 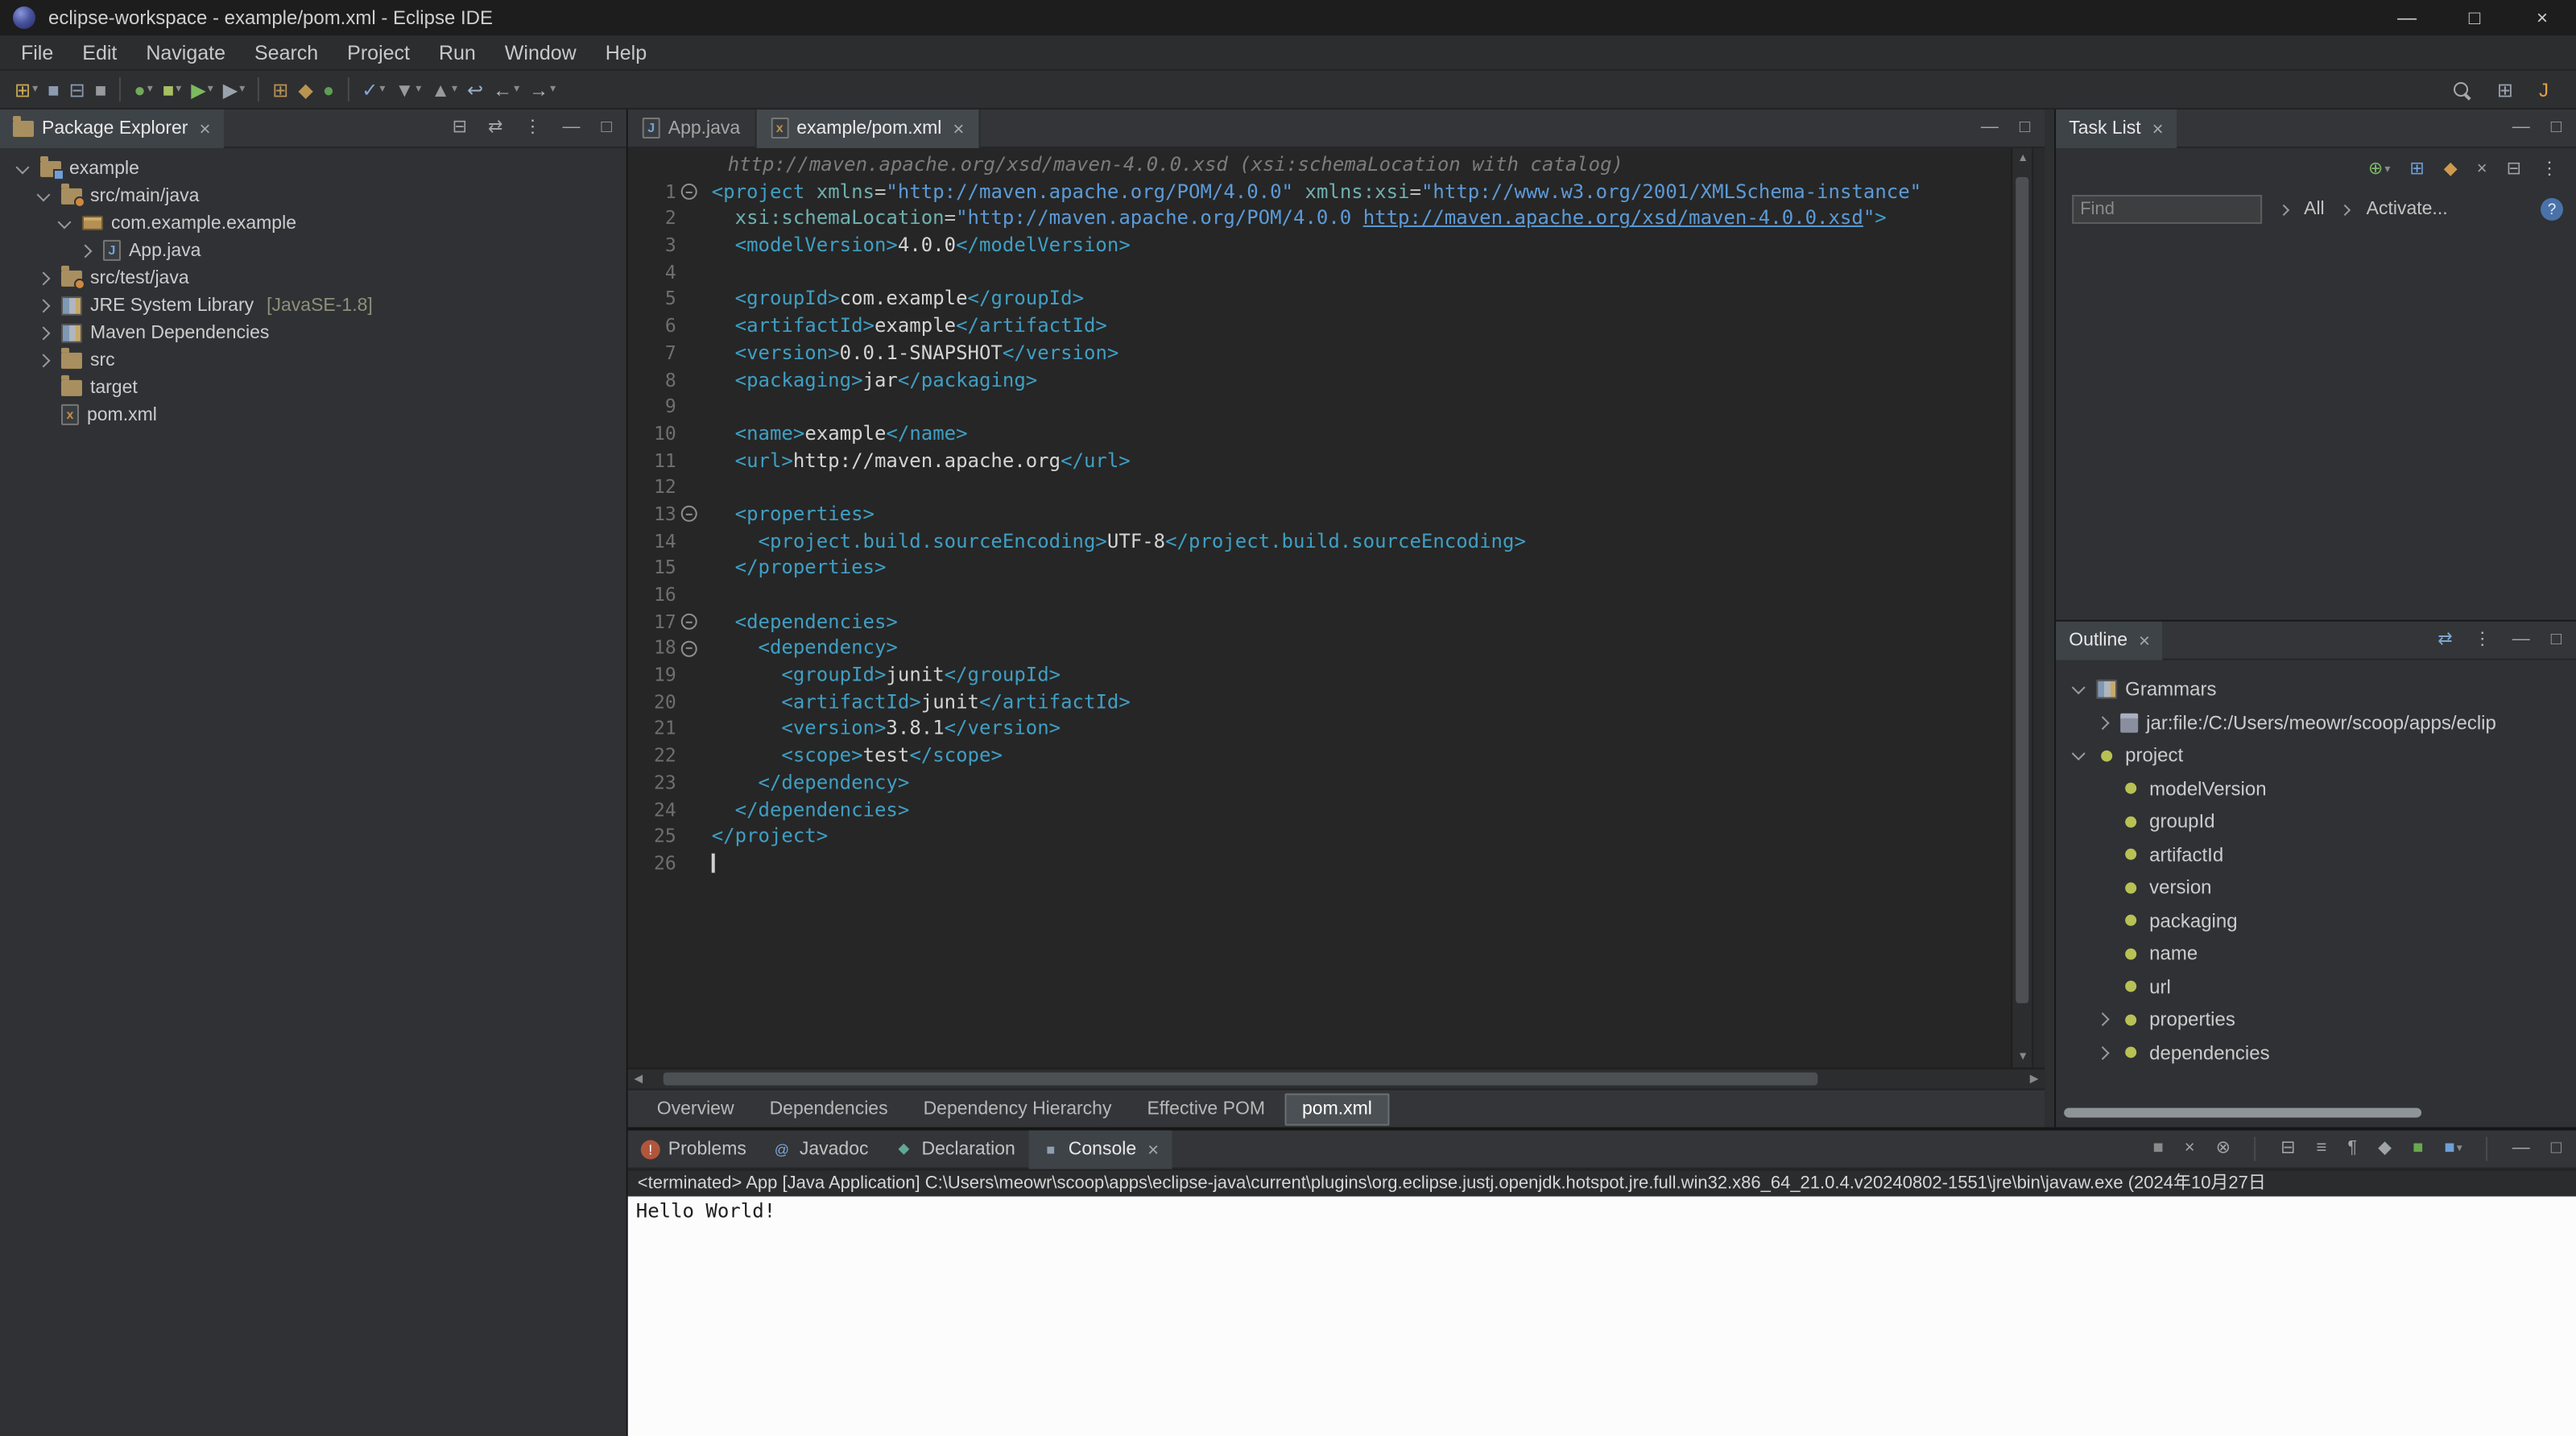 What do you see at coordinates (955, 1149) in the screenshot?
I see `console-view-tab-declaration: ◆ Declaration` at bounding box center [955, 1149].